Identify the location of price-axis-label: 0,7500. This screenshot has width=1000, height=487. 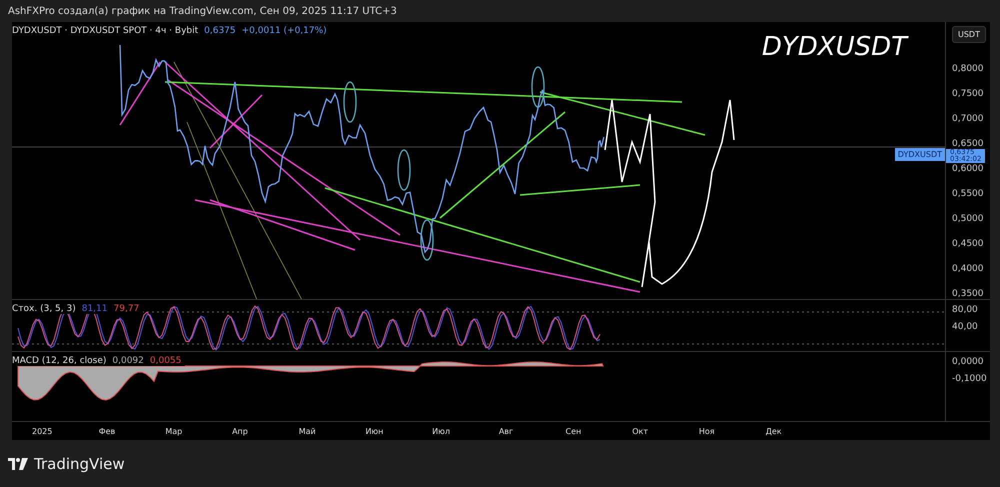
(968, 94).